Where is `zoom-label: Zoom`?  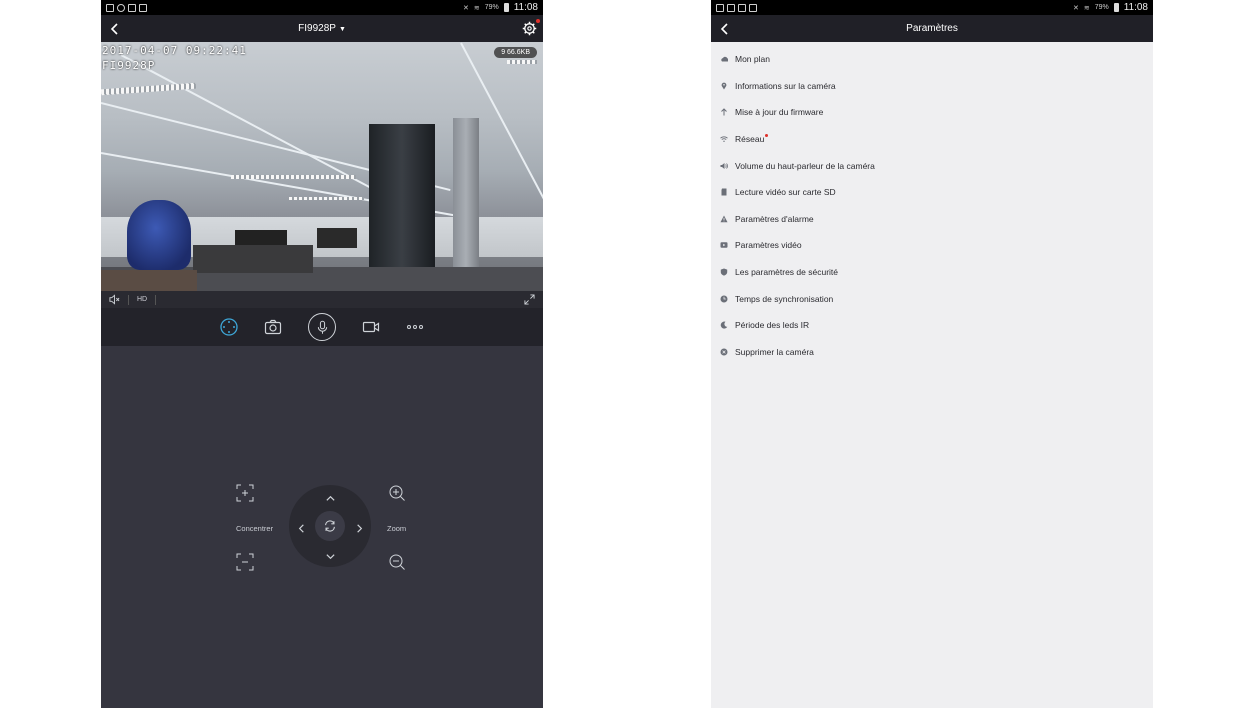 zoom-label: Zoom is located at coordinates (397, 528).